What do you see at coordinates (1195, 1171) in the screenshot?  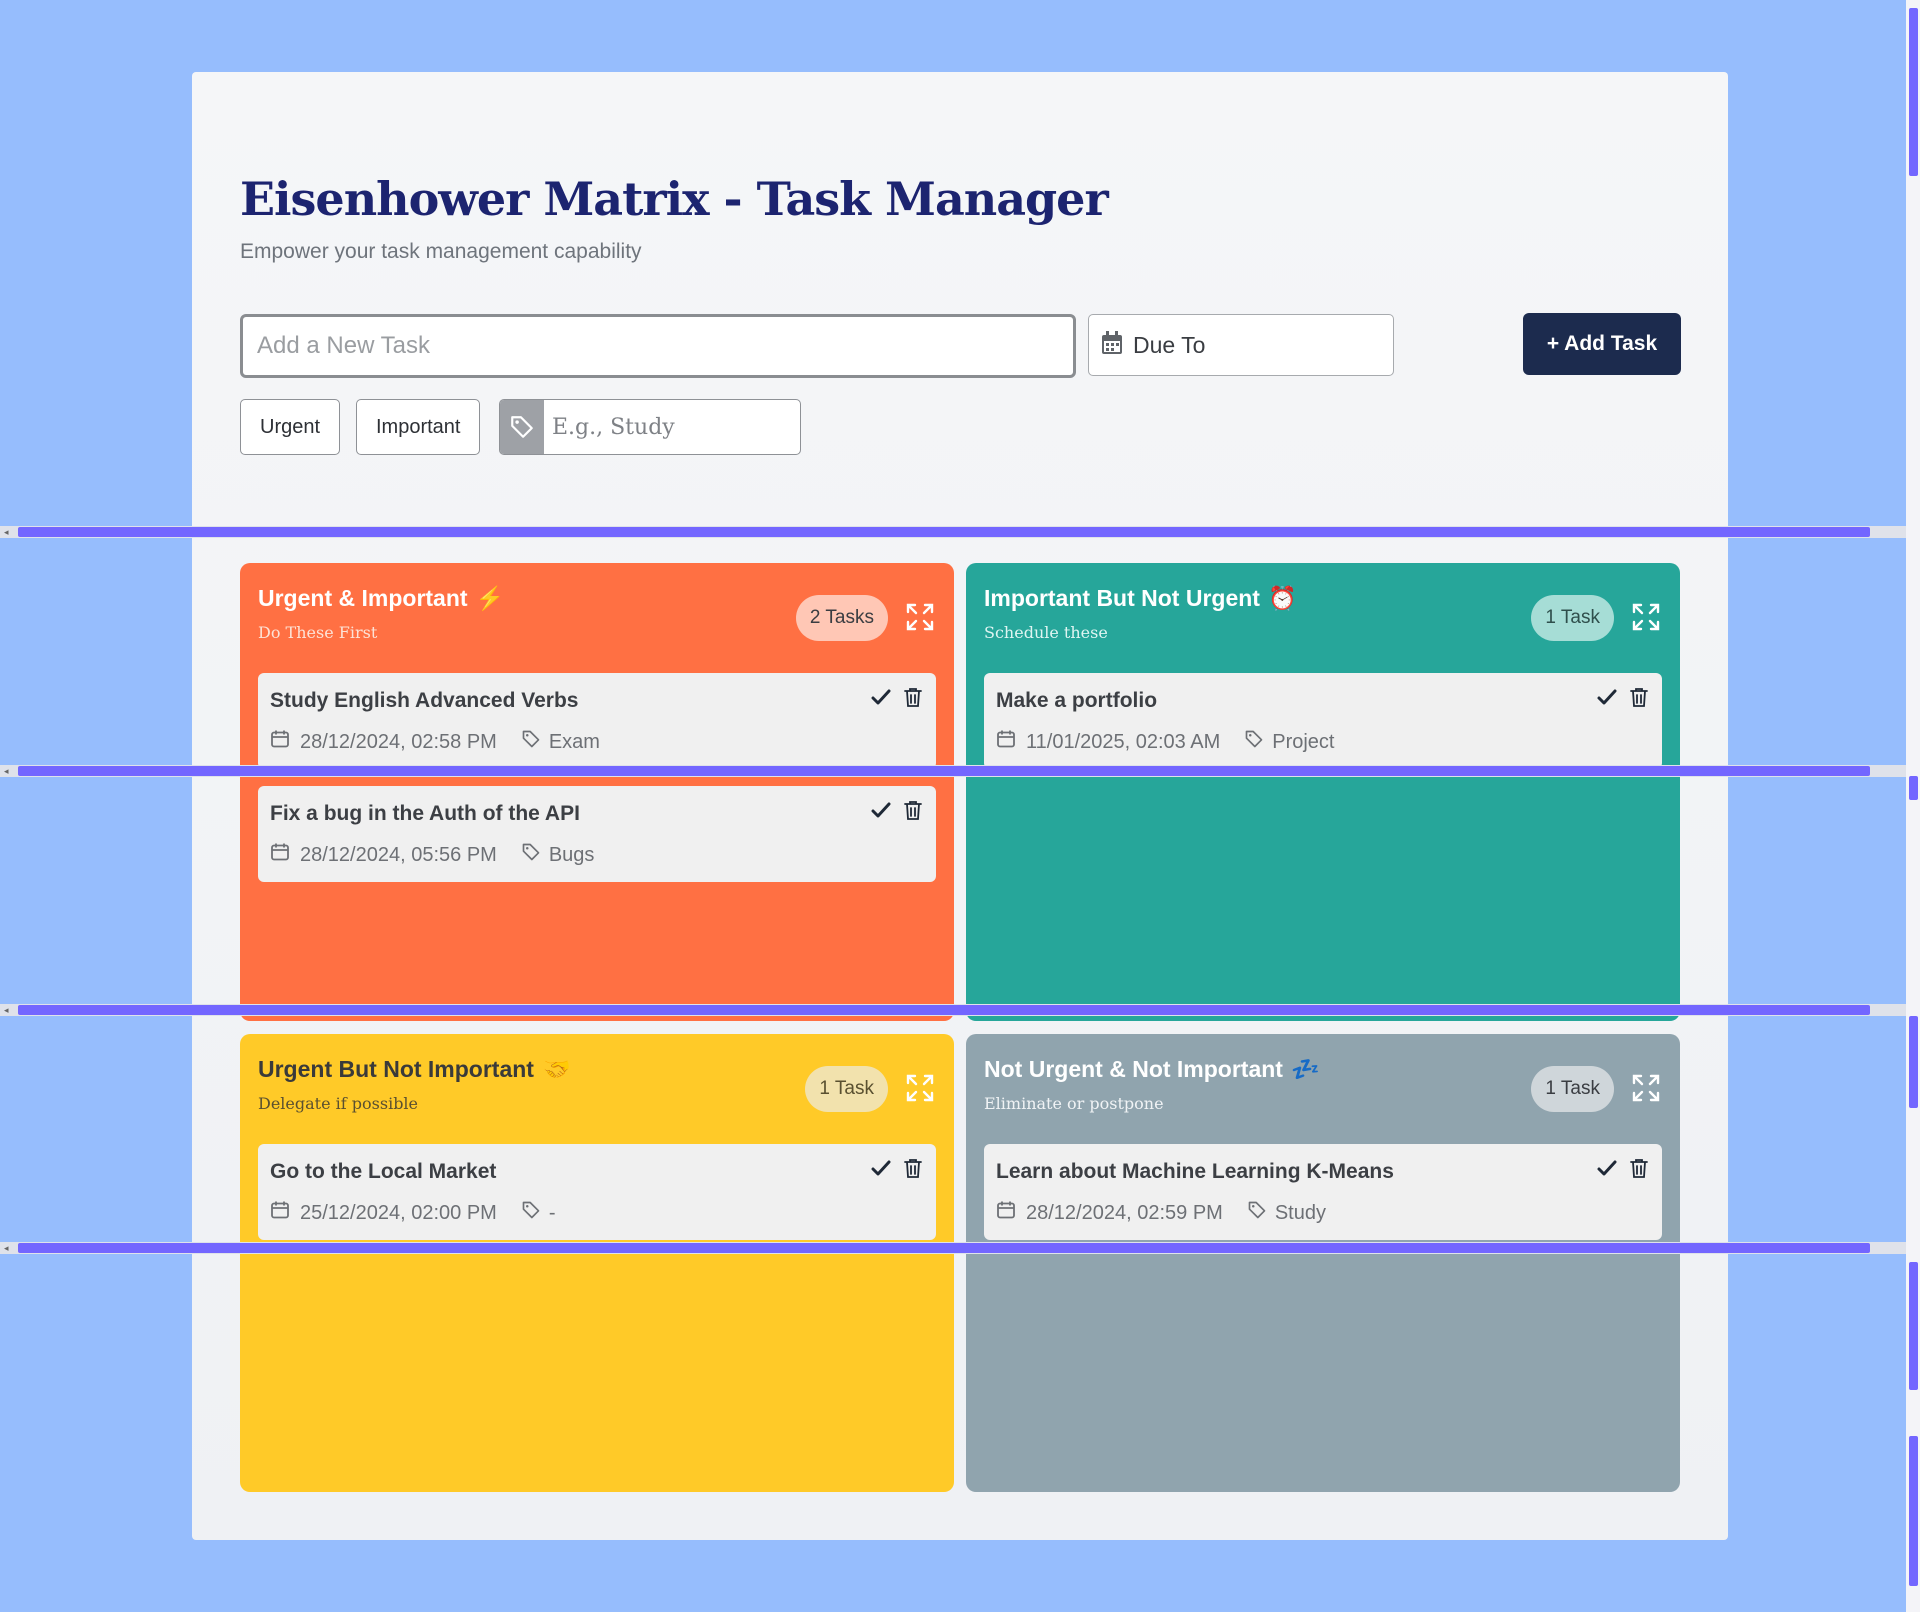 I see `task-title: Learn about Machine Learning K-Means` at bounding box center [1195, 1171].